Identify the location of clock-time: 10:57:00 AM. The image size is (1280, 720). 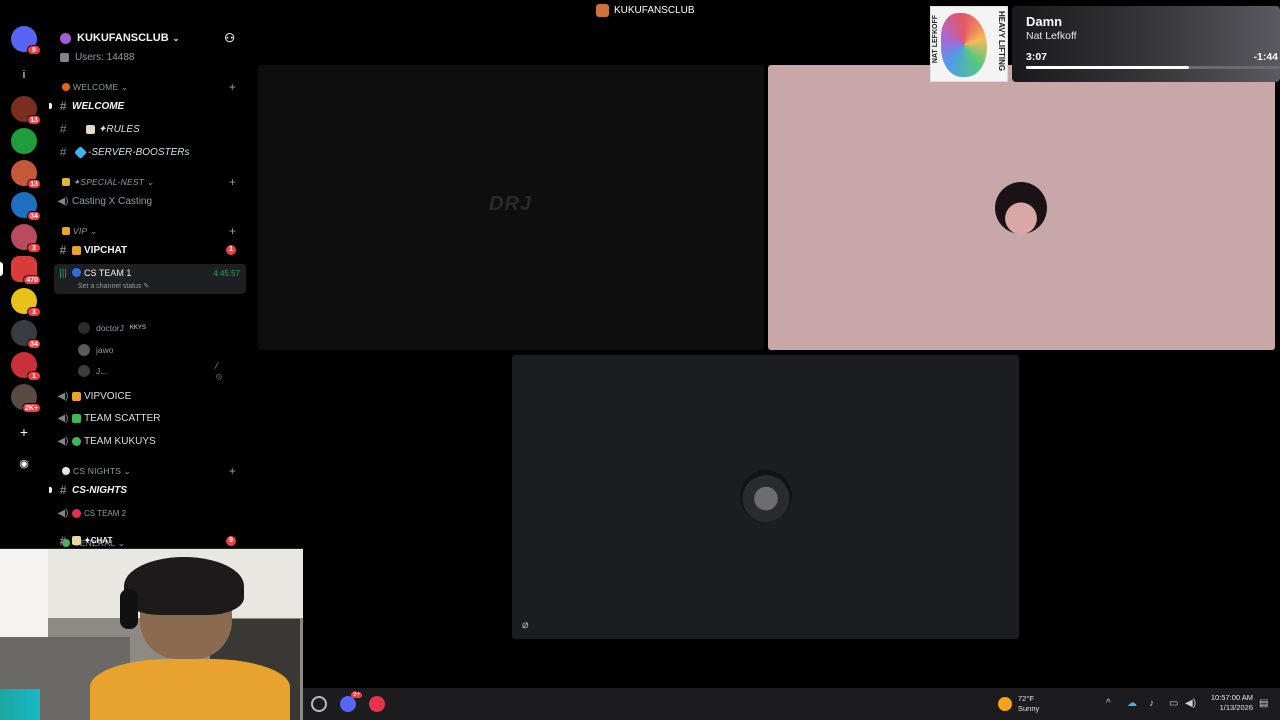
(1231, 697).